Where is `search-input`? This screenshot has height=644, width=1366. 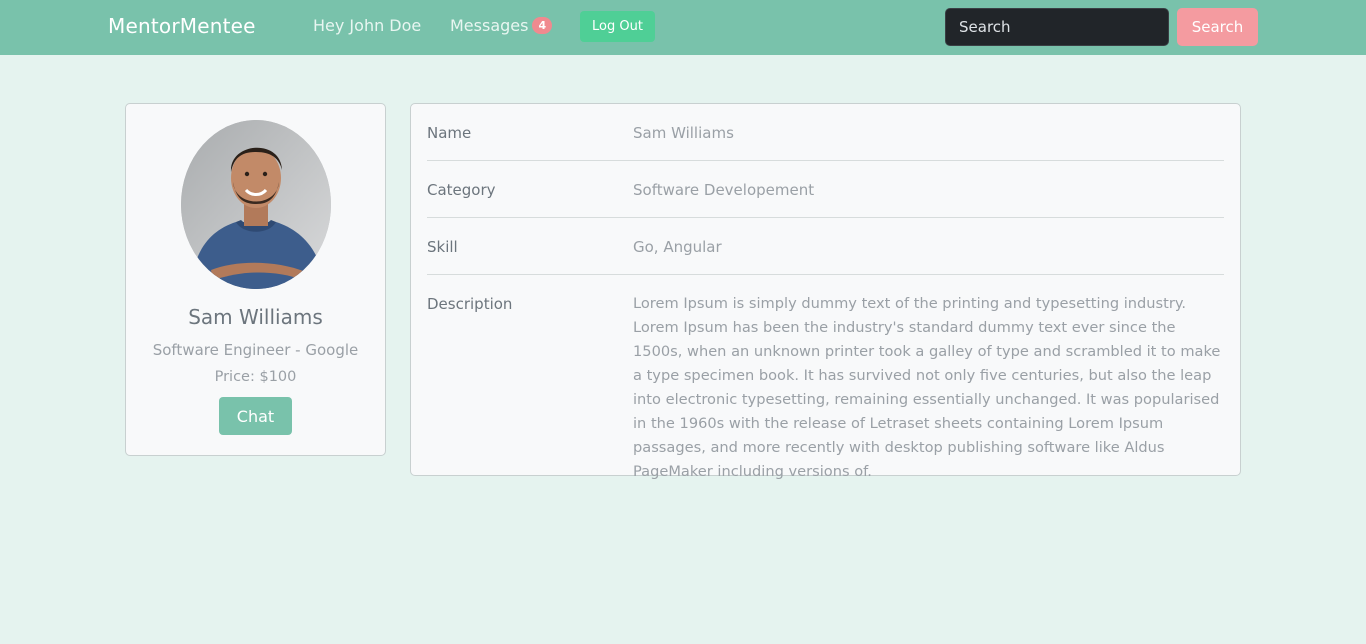
search-input is located at coordinates (1057, 27).